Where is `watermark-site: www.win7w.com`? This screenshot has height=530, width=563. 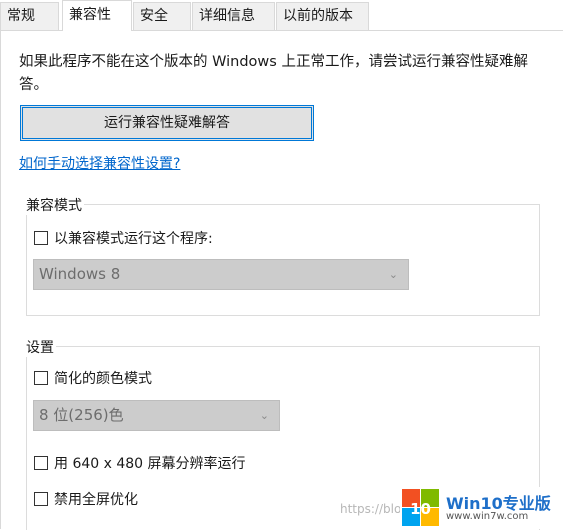
watermark-site: www.win7w.com is located at coordinates (487, 516).